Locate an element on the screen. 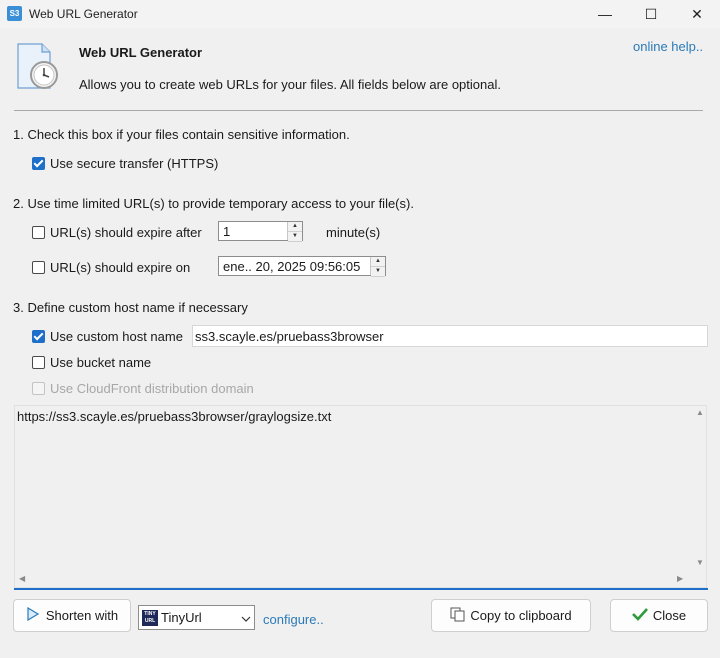 Image resolution: width=720 pixels, height=658 pixels. app-icon: S3 is located at coordinates (14, 13).